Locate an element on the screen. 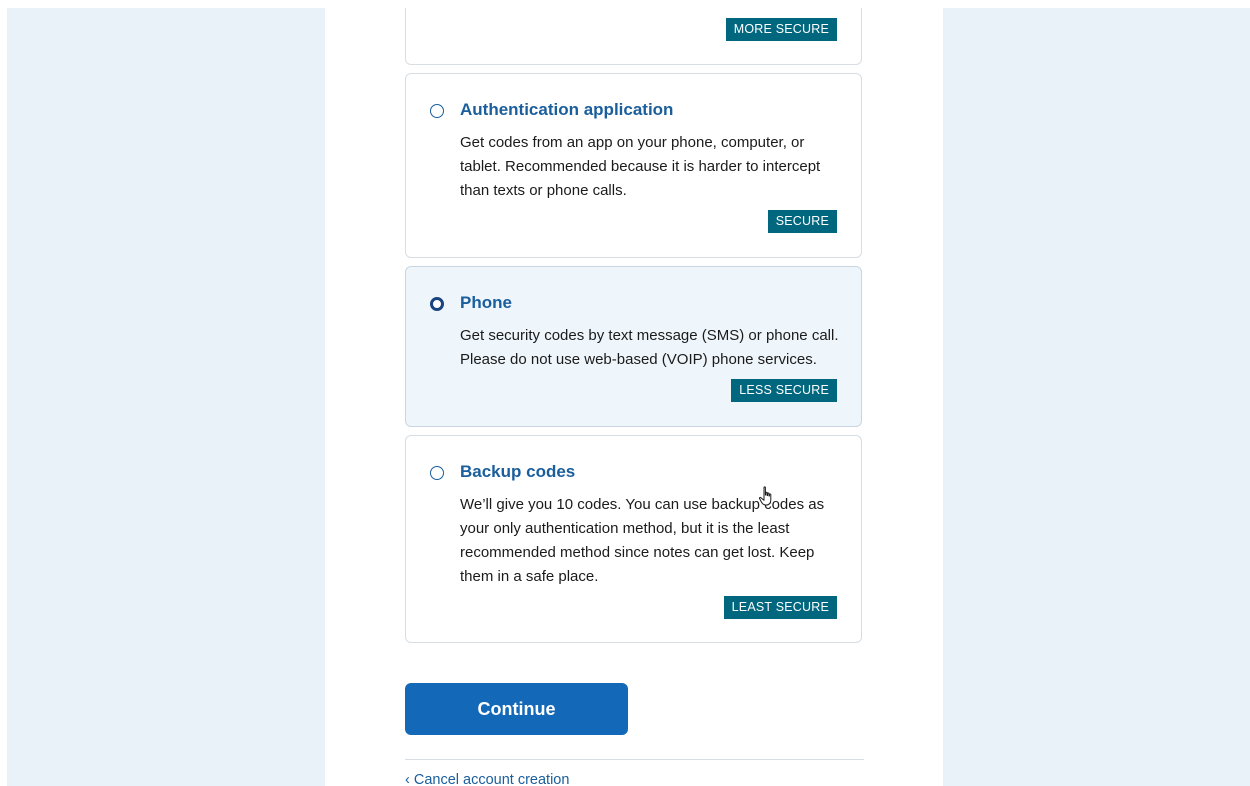 The height and width of the screenshot is (786, 1250). security-badge: SECURE is located at coordinates (802, 221).